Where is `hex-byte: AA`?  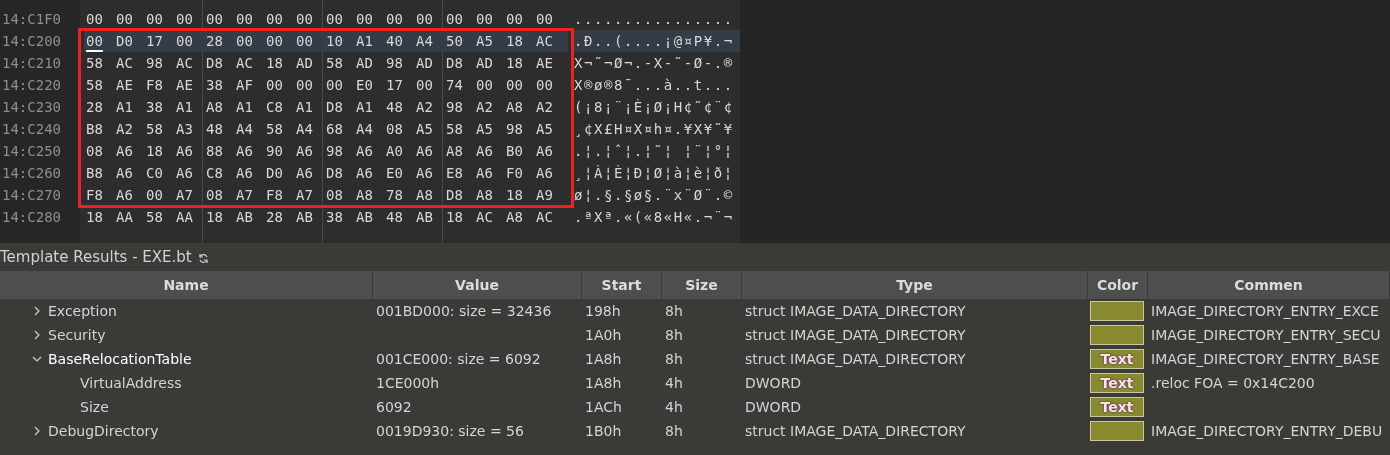
hex-byte: AA is located at coordinates (189, 217).